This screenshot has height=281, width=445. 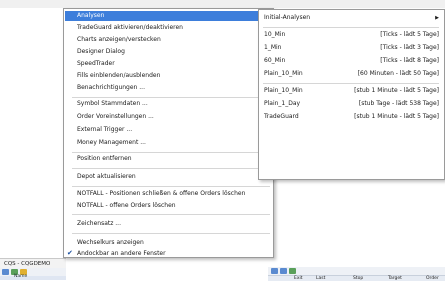 I want to click on submenu-item-detail: [60 Minuten - lädt 50 Tage], so click(x=398, y=73).